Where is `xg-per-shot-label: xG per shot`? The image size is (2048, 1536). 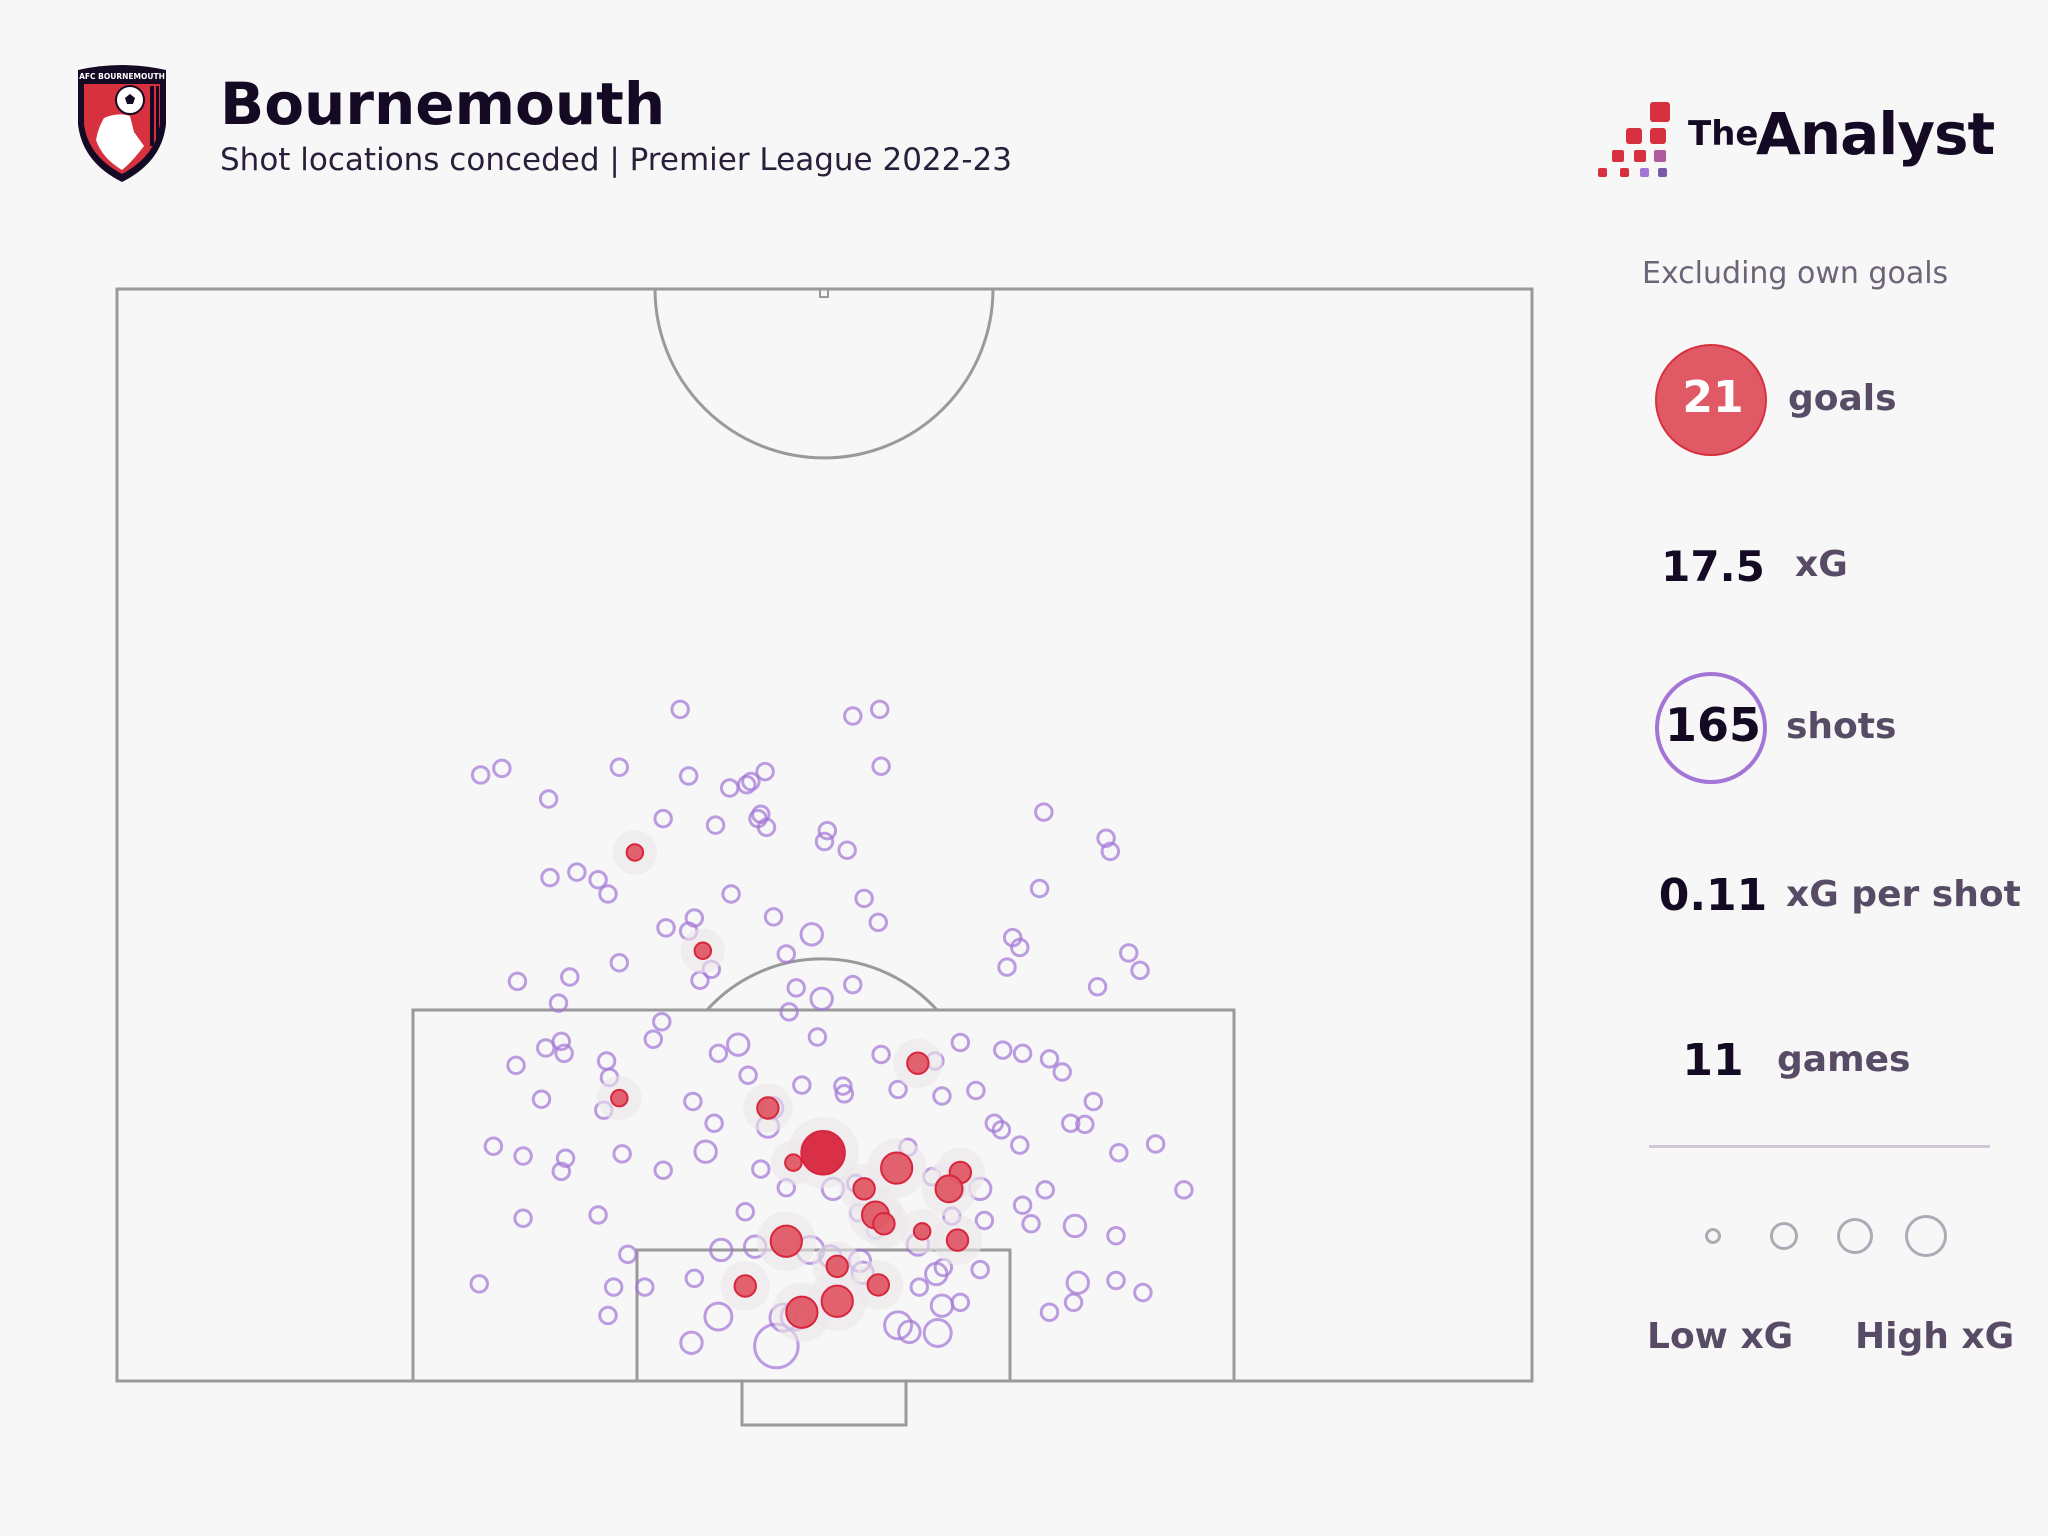
xg-per-shot-label: xG per shot is located at coordinates (1903, 894).